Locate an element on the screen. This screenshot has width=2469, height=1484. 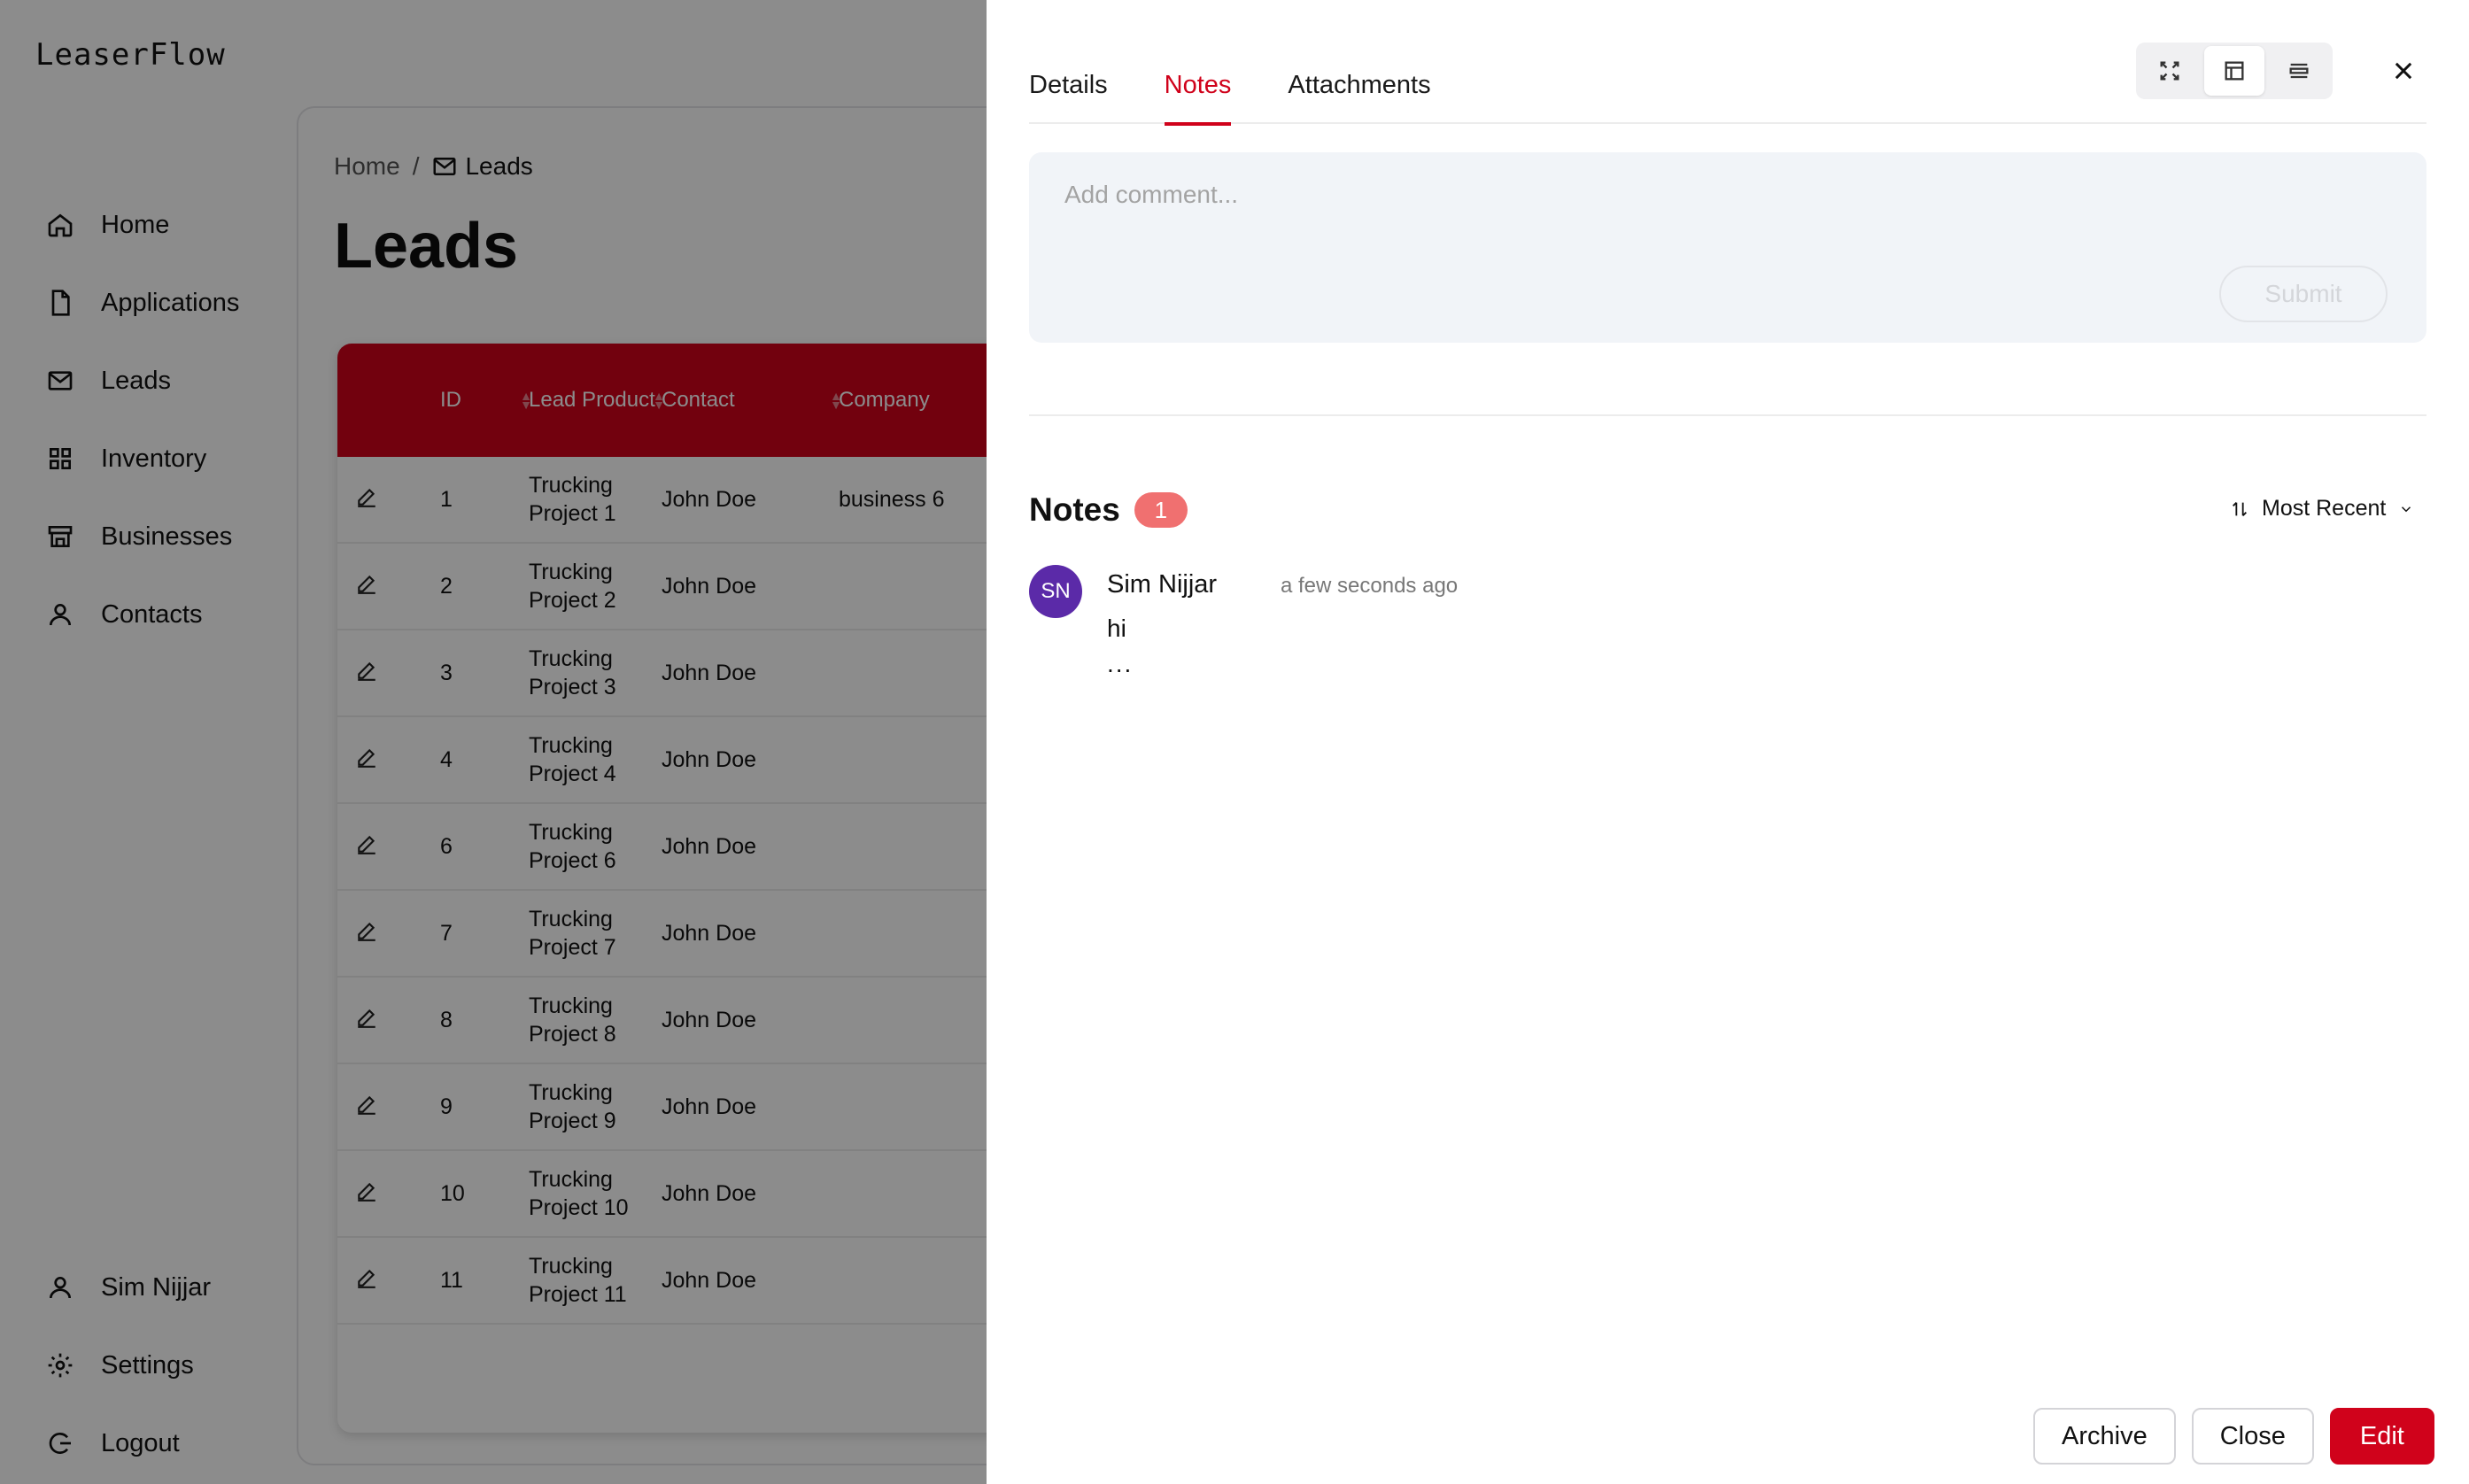
notes-header: Notes 1 is located at coordinates (1109, 510).